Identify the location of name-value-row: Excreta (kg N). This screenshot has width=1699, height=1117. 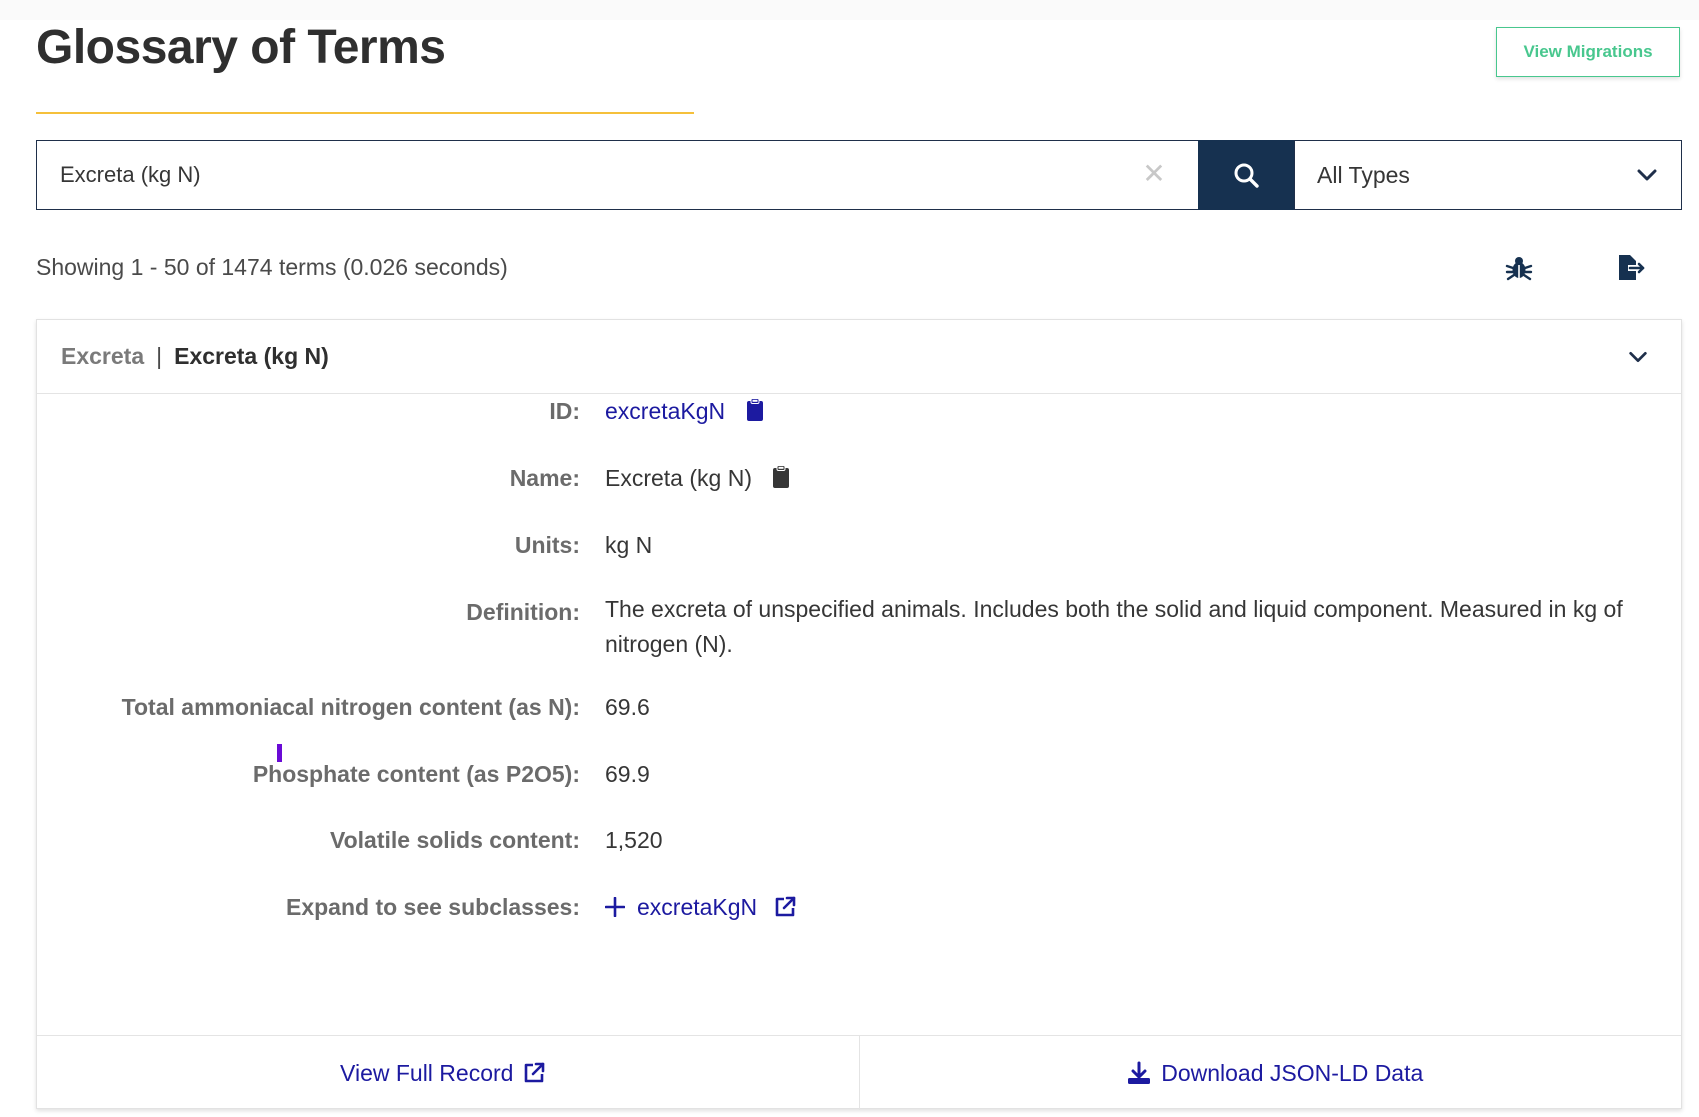
(697, 478).